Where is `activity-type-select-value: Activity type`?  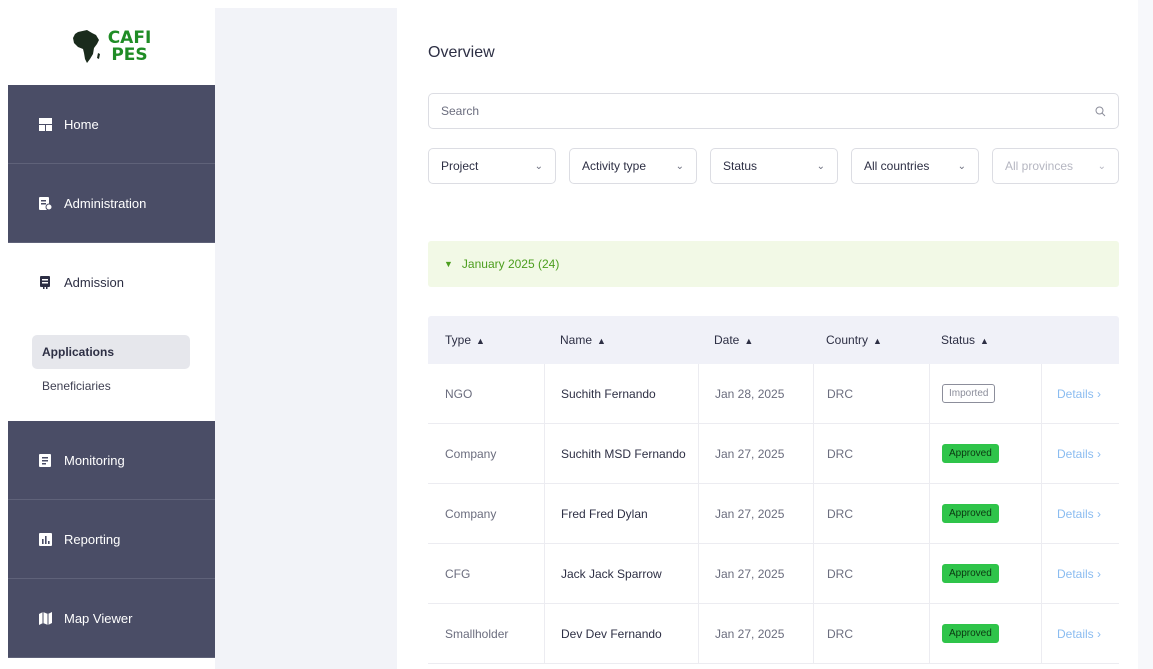
activity-type-select-value: Activity type is located at coordinates (614, 166).